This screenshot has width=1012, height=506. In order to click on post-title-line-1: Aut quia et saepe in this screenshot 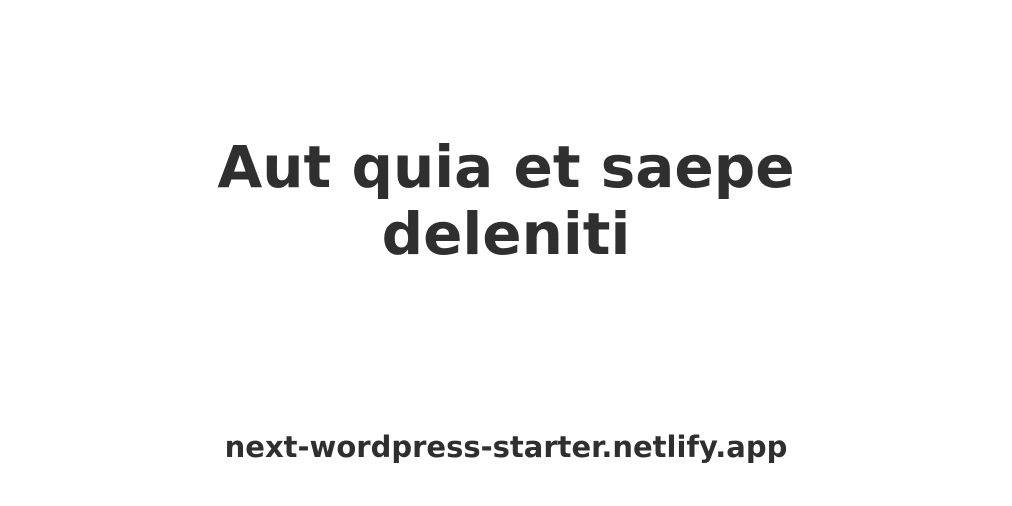, I will do `click(506, 167)`.